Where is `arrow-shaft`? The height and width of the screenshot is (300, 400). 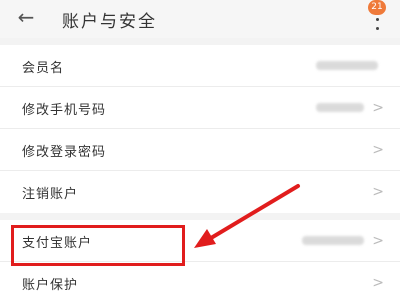
arrow-shaft is located at coordinates (252, 213).